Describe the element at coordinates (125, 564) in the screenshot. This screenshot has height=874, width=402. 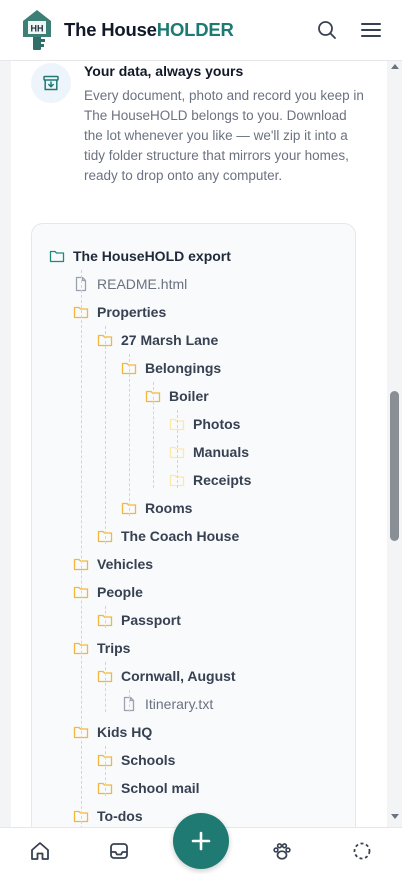
I see `tree-item-label: Vehicles` at that location.